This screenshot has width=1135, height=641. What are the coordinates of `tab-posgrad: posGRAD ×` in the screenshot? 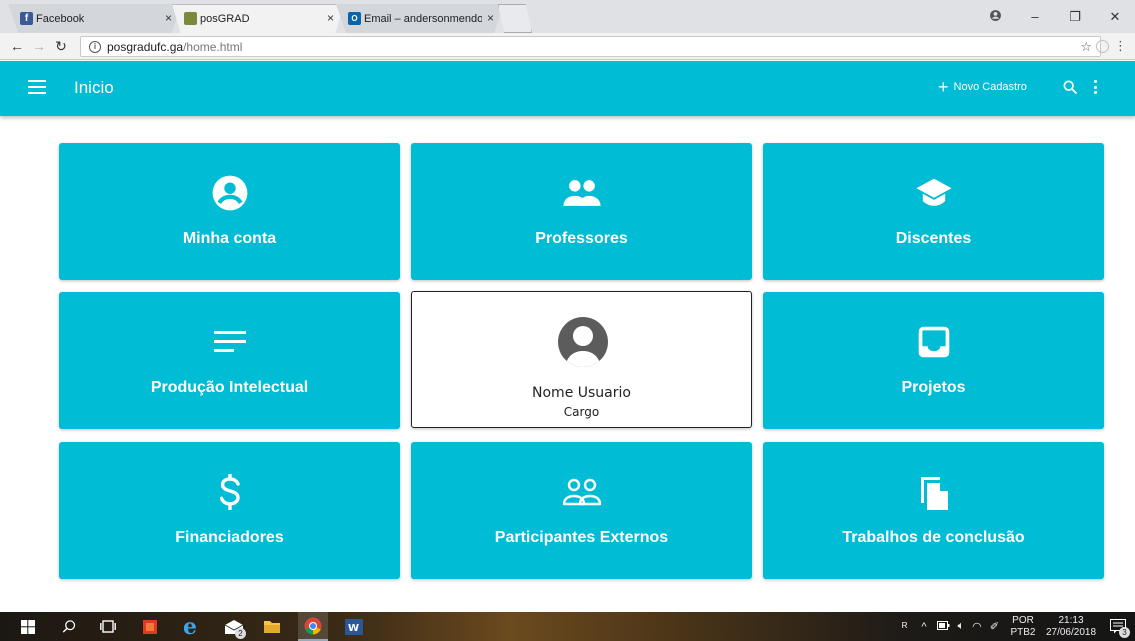 It's located at (258, 18).